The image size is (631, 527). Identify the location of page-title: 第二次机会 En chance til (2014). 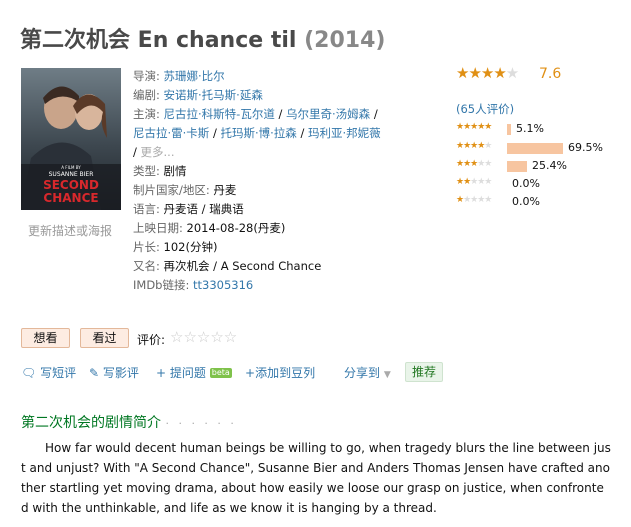
(202, 38).